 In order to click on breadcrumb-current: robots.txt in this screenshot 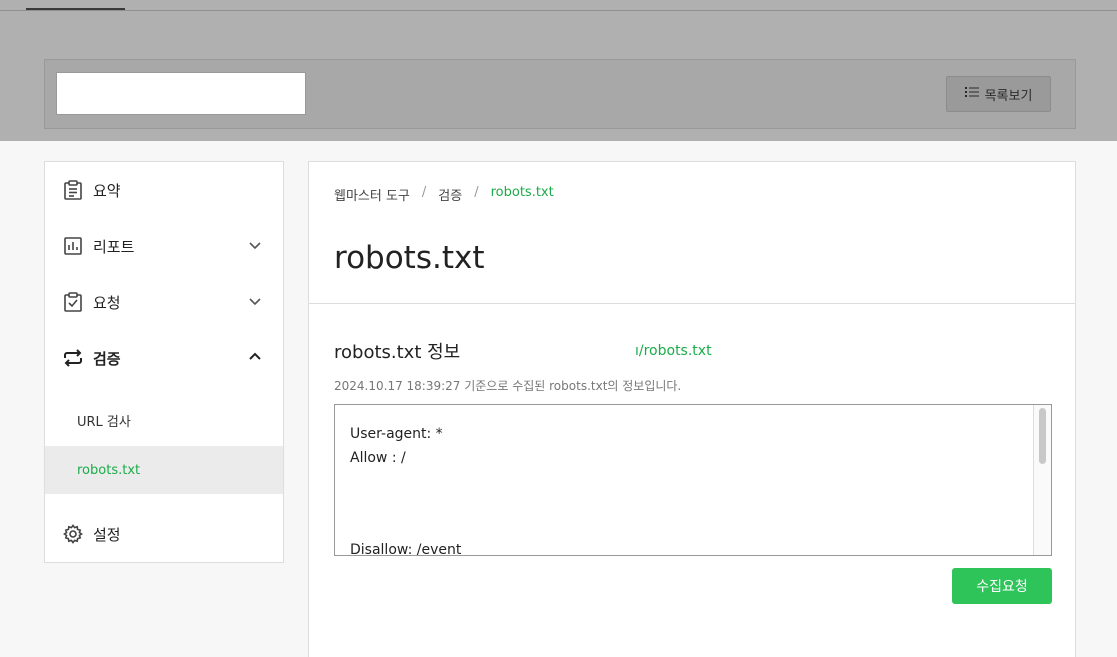, I will do `click(522, 192)`.